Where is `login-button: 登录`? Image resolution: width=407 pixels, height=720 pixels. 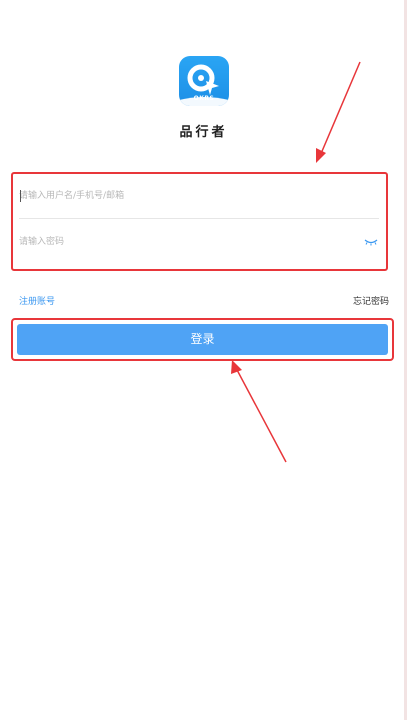
login-button: 登录 is located at coordinates (202, 339).